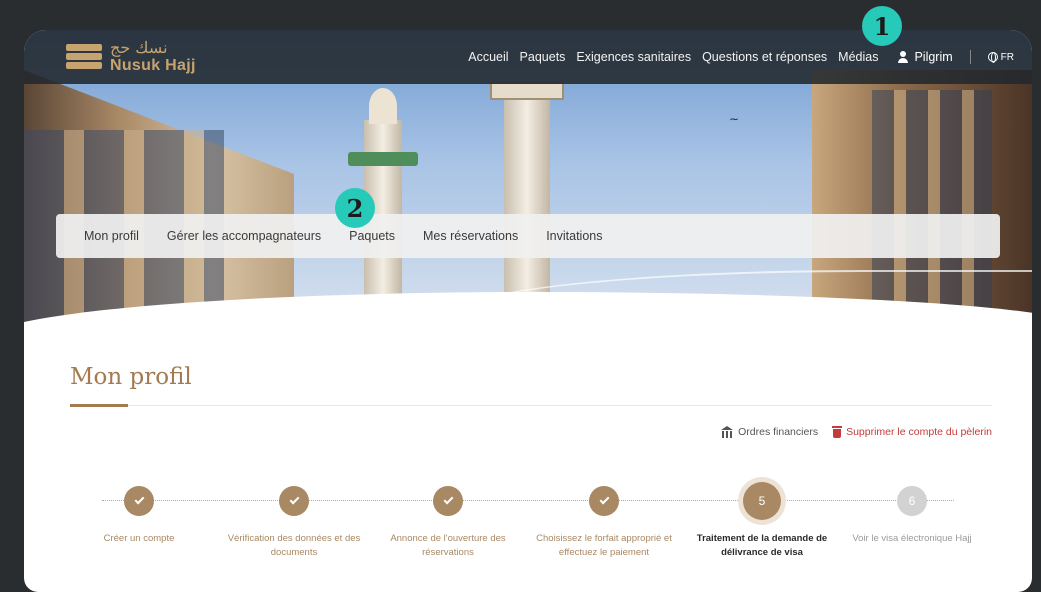 This screenshot has height=592, width=1041. Describe the element at coordinates (727, 432) in the screenshot. I see `bank-icon` at that location.